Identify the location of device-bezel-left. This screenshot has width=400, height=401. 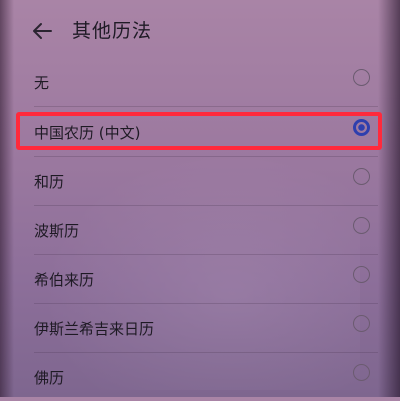
(7, 198).